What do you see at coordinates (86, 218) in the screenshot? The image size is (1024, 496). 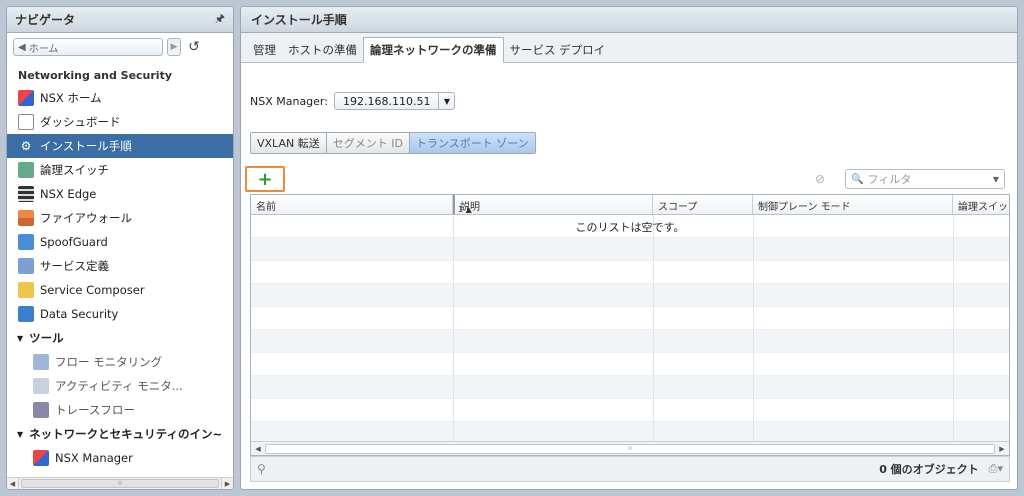 I see `nav-label: ファイアウォール` at bounding box center [86, 218].